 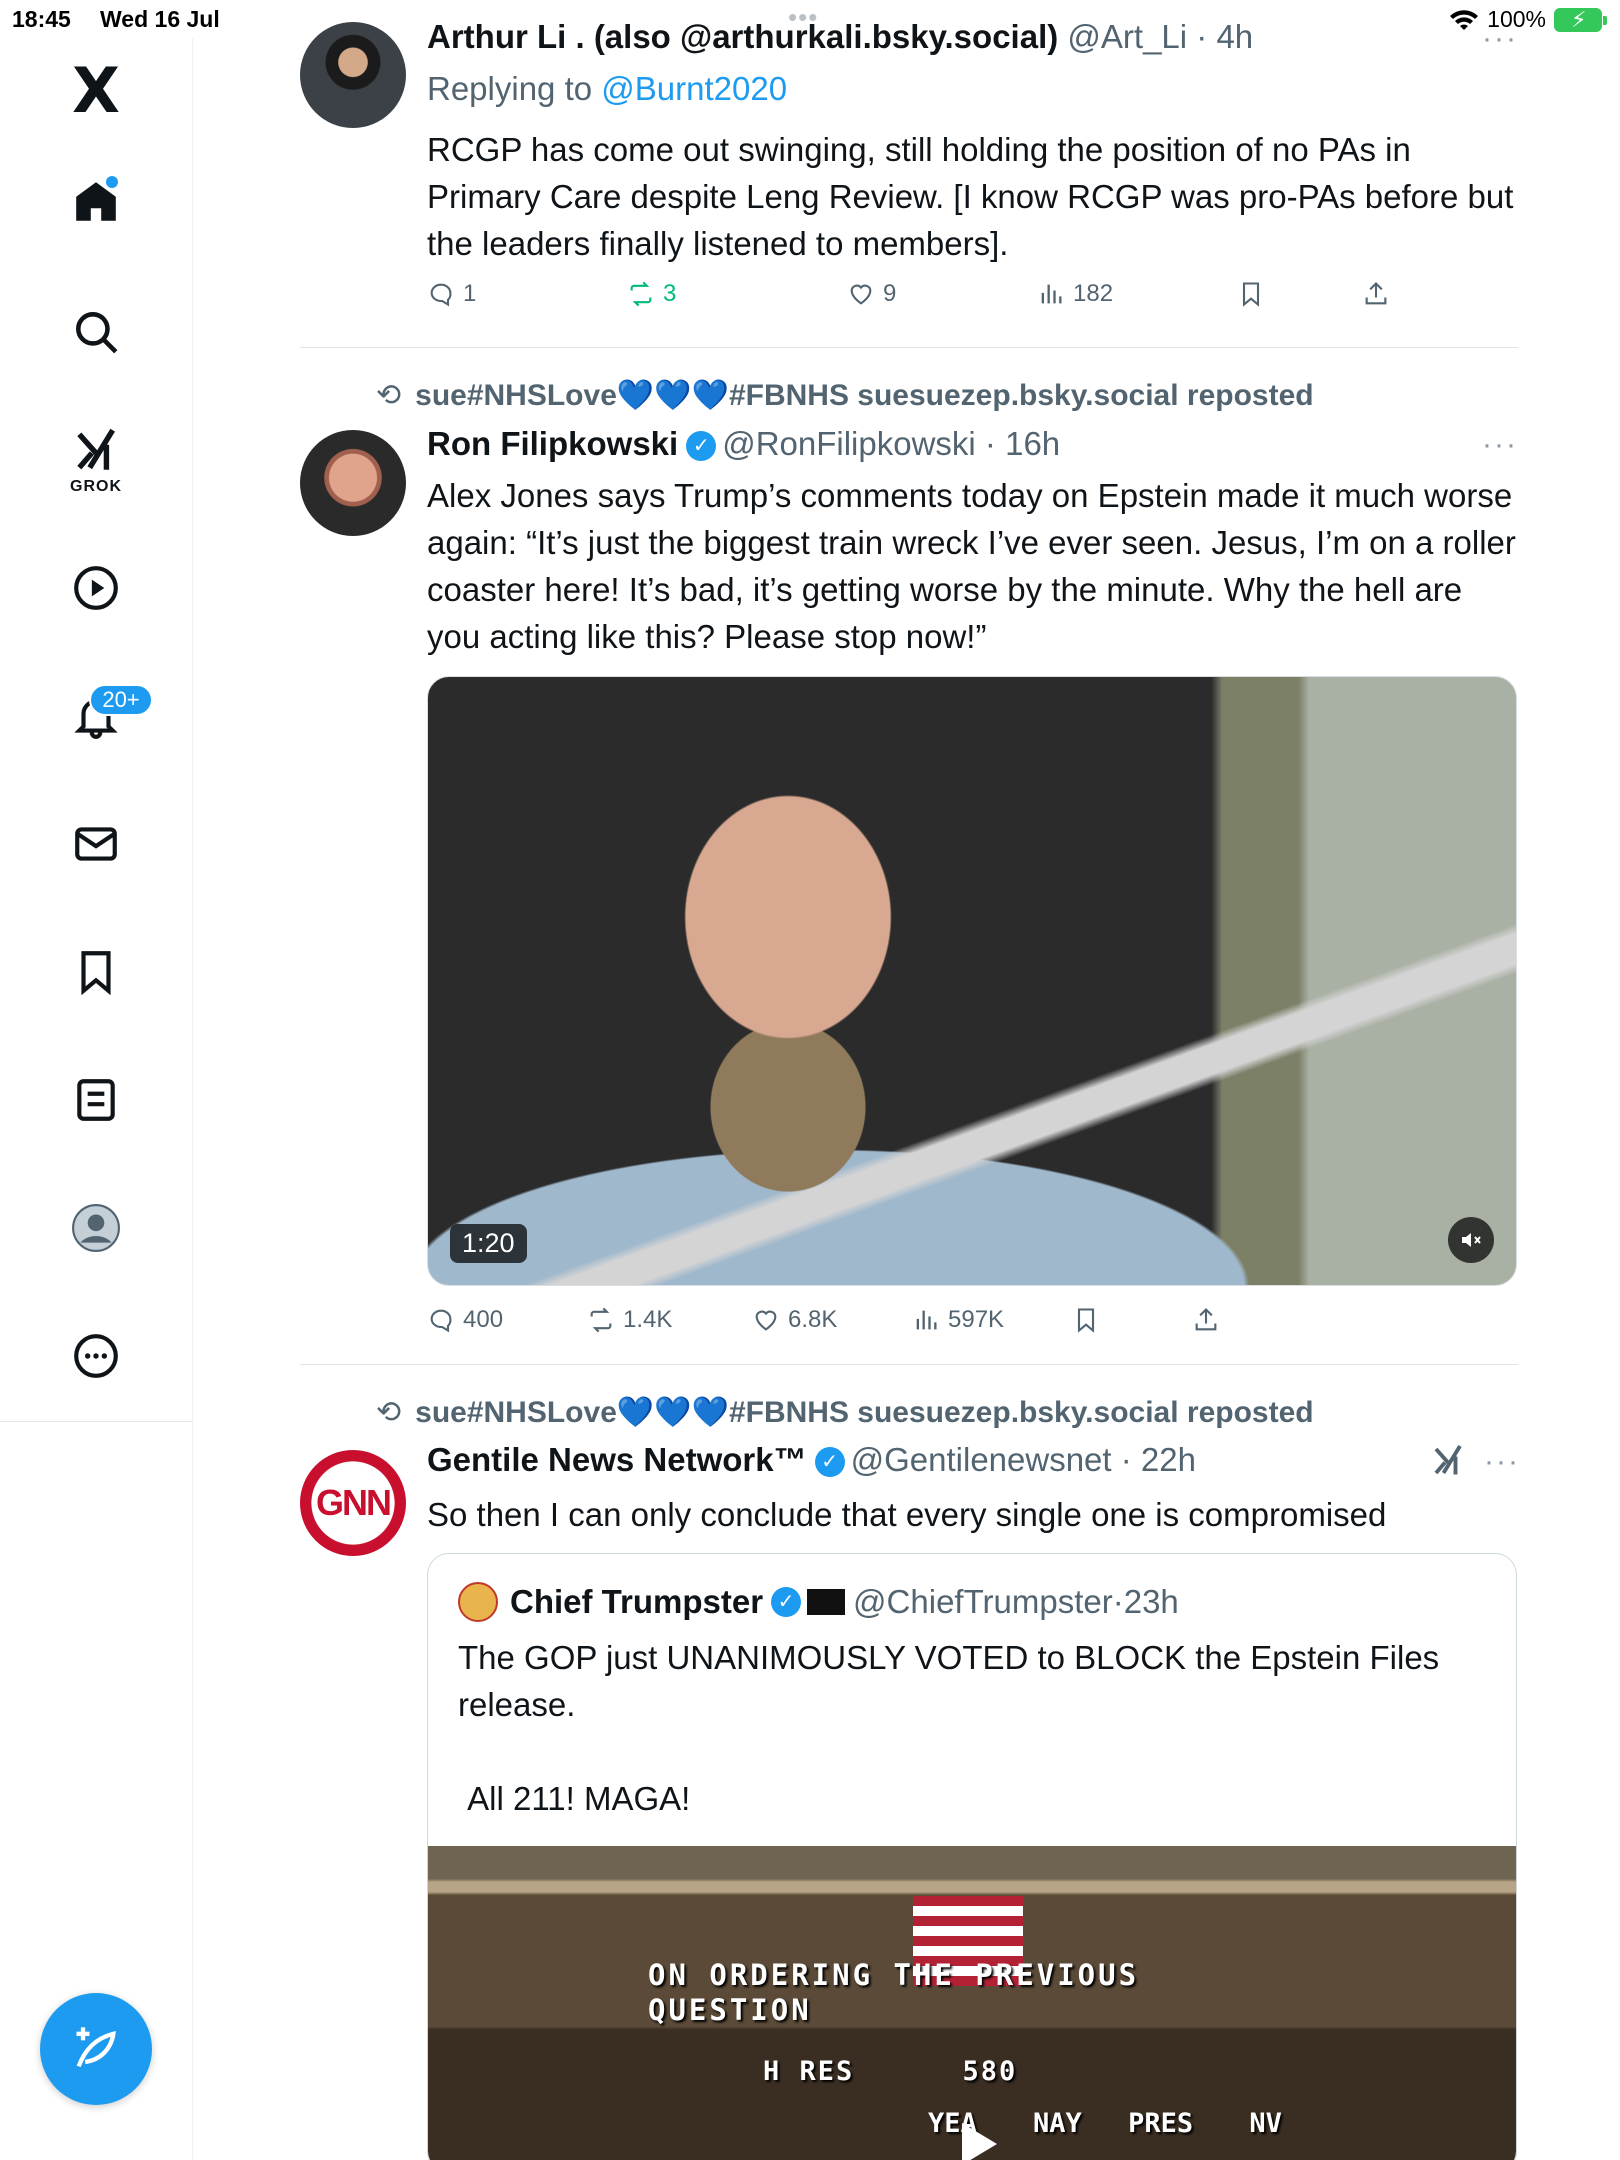 I want to click on avatar-text: GNN, so click(x=354, y=1502).